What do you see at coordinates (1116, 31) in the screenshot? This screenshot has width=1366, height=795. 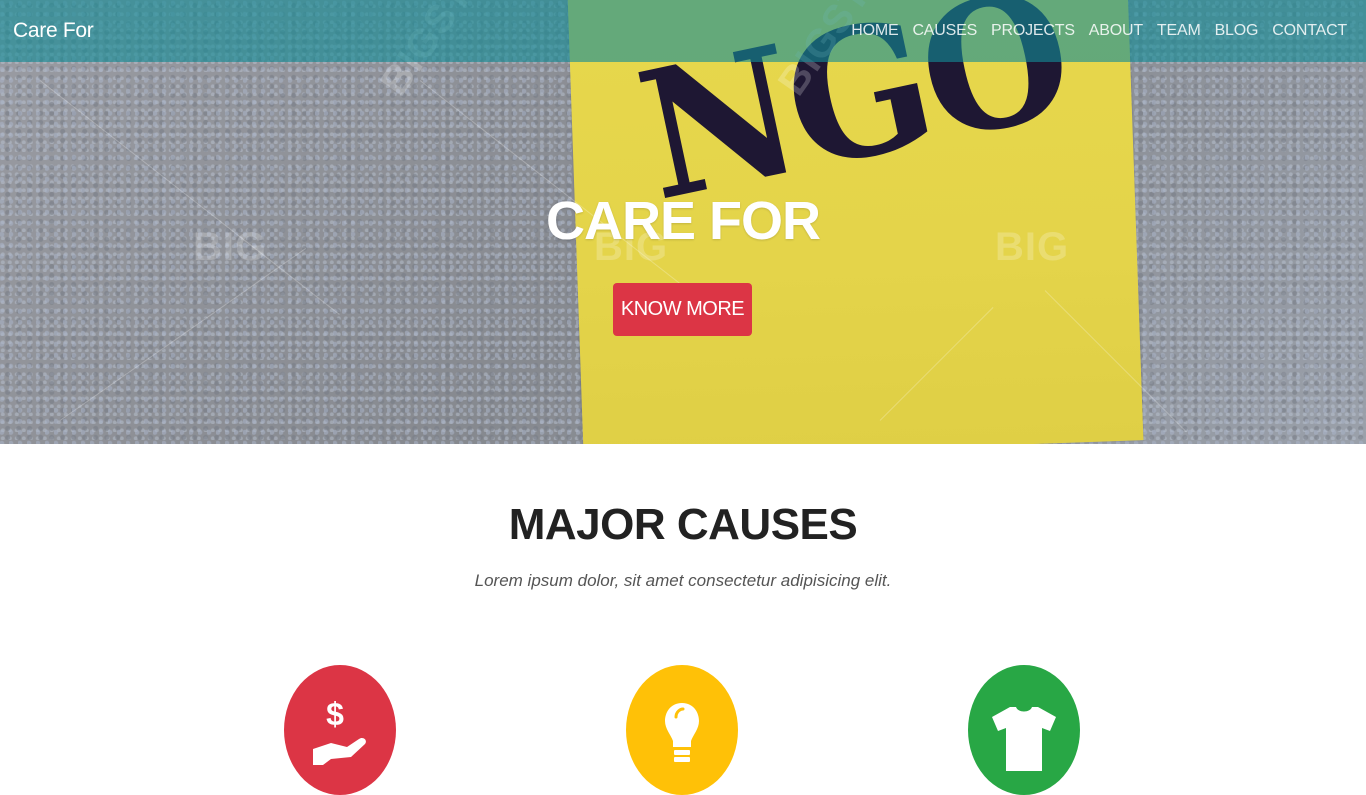 I see `nav-link-about: ABOUT` at bounding box center [1116, 31].